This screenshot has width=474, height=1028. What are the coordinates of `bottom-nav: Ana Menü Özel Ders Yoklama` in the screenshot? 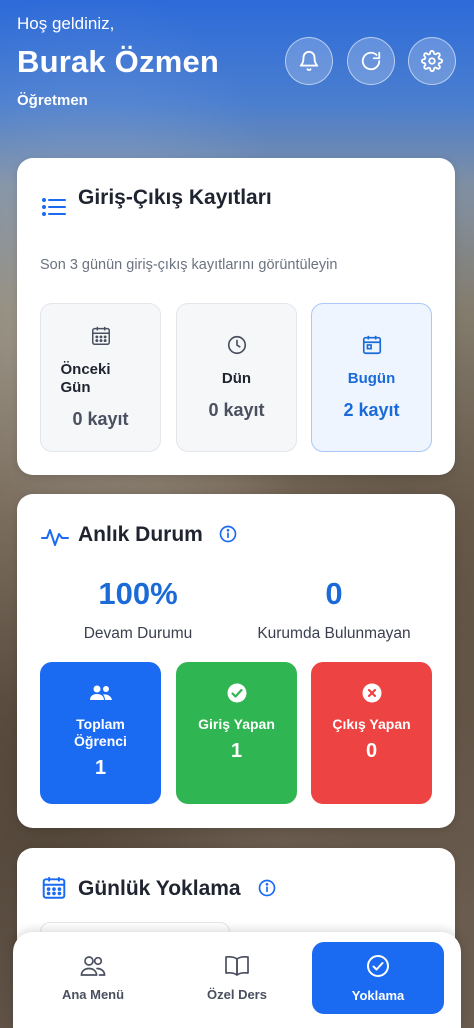 It's located at (237, 980).